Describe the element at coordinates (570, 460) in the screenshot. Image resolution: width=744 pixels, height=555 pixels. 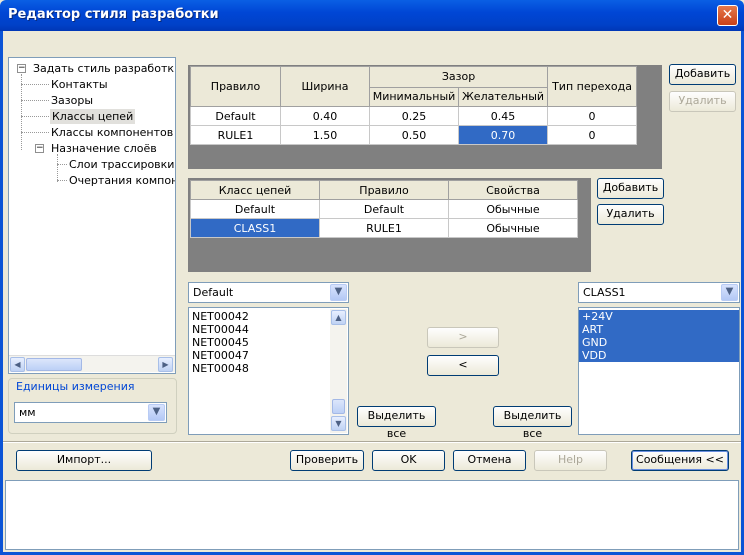
I see `help-button: Help` at that location.